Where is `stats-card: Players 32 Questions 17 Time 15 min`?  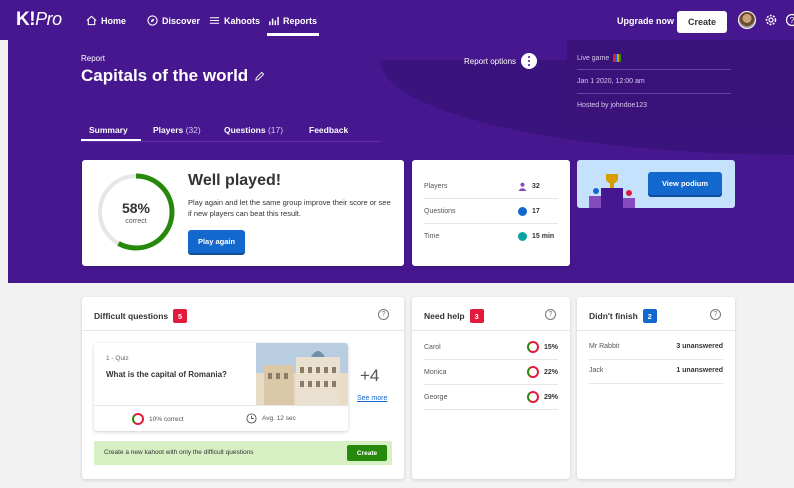
stats-card: Players 32 Questions 17 Time 15 min is located at coordinates (491, 213).